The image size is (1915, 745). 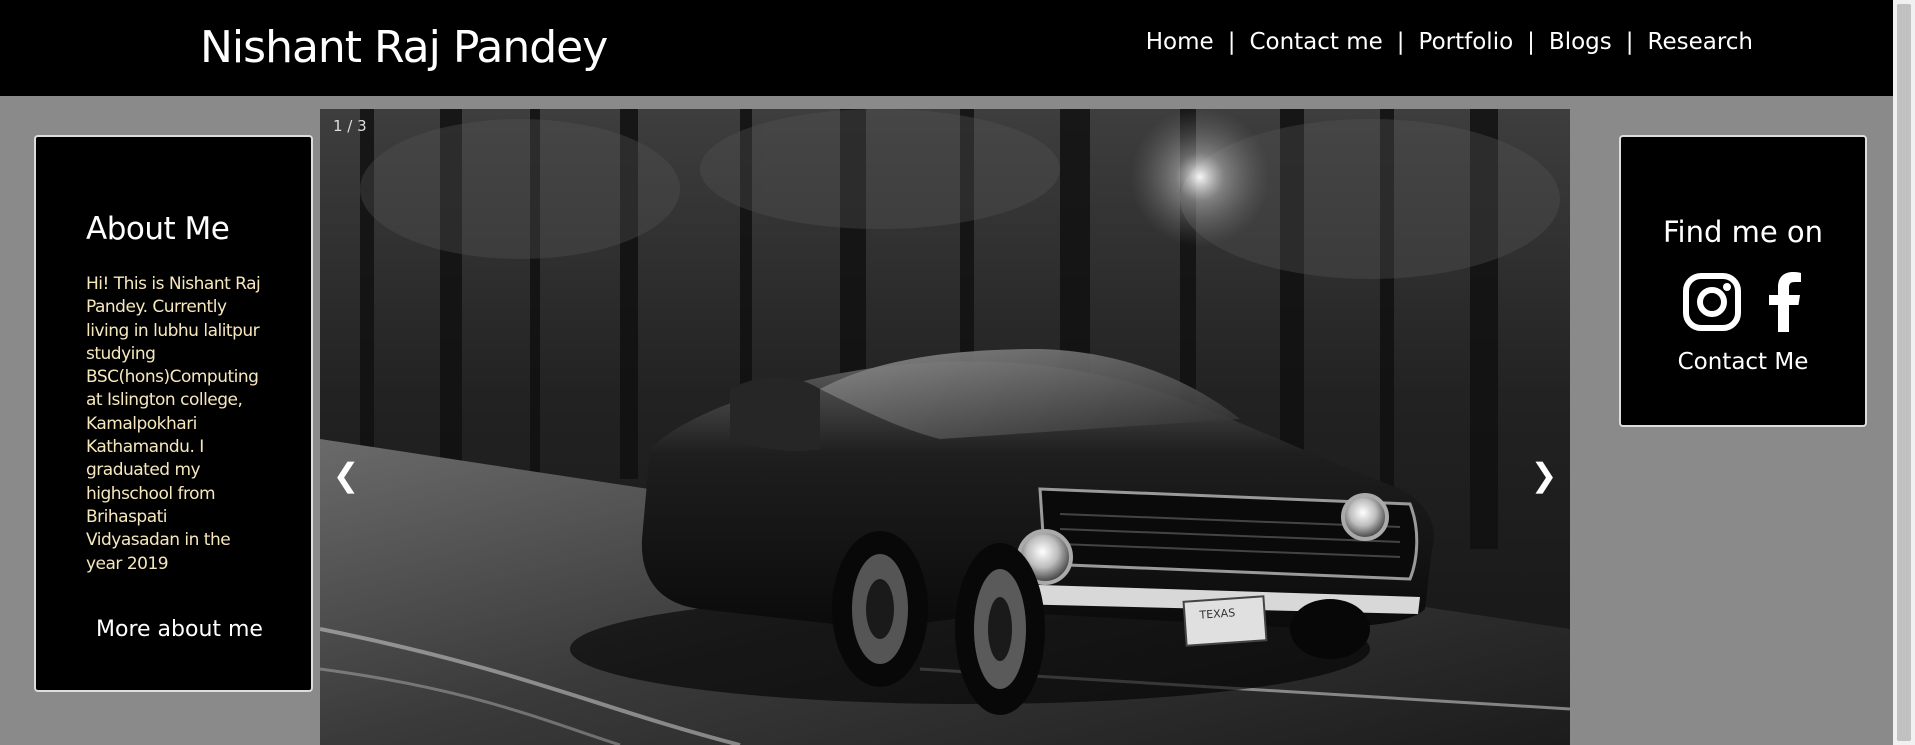 I want to click on more-about-me-link: More about me, so click(x=179, y=630).